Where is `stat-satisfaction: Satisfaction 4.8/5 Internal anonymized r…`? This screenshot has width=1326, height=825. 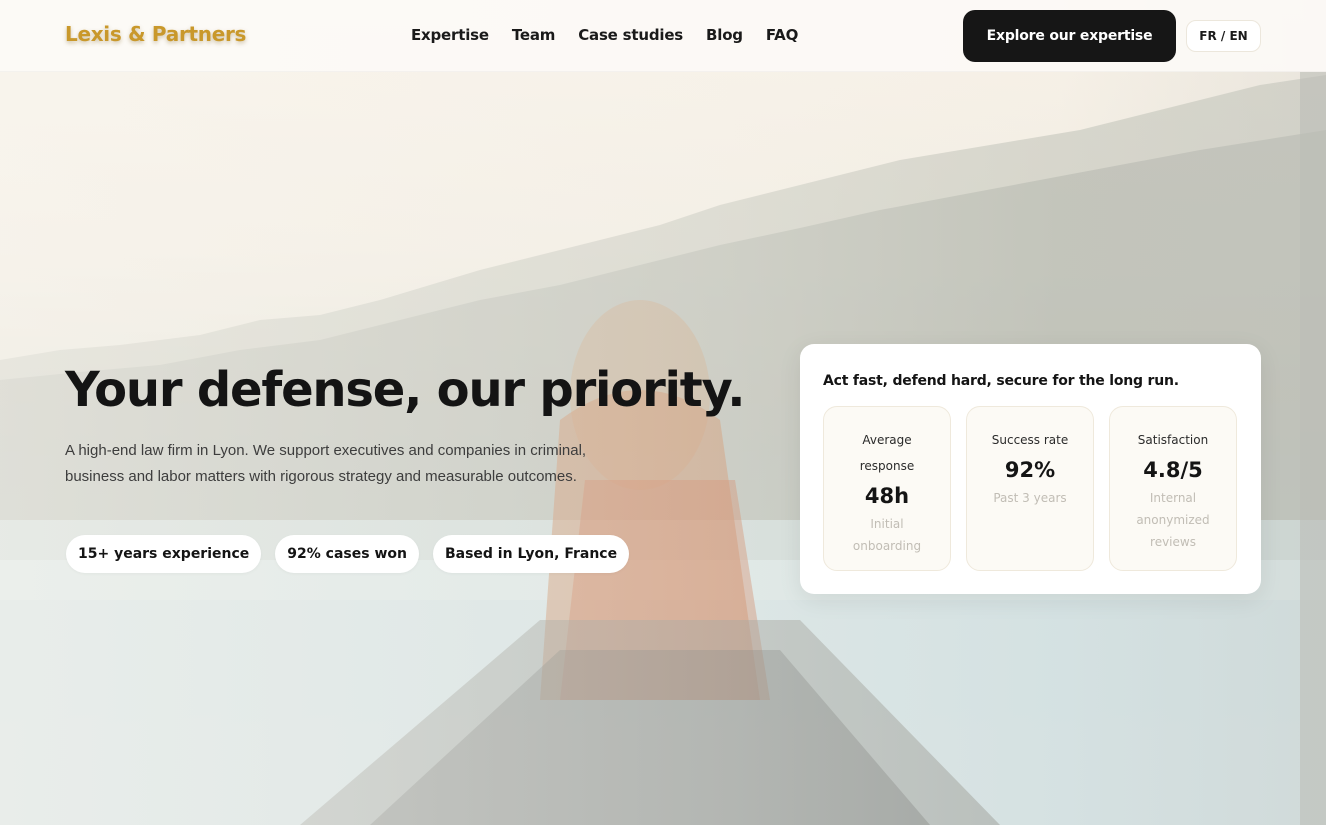
stat-satisfaction: Satisfaction 4.8/5 Internal anonymized r… is located at coordinates (1173, 488).